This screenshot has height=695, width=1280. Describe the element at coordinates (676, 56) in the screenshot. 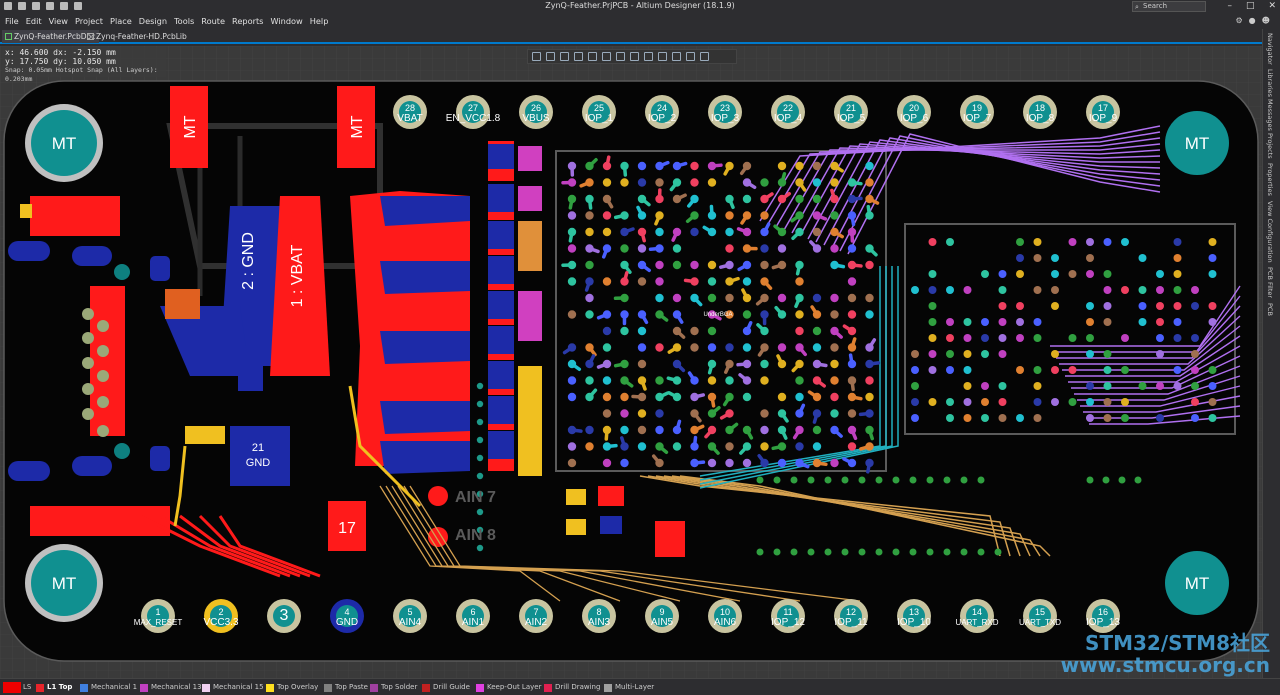

I see `text-icon` at that location.